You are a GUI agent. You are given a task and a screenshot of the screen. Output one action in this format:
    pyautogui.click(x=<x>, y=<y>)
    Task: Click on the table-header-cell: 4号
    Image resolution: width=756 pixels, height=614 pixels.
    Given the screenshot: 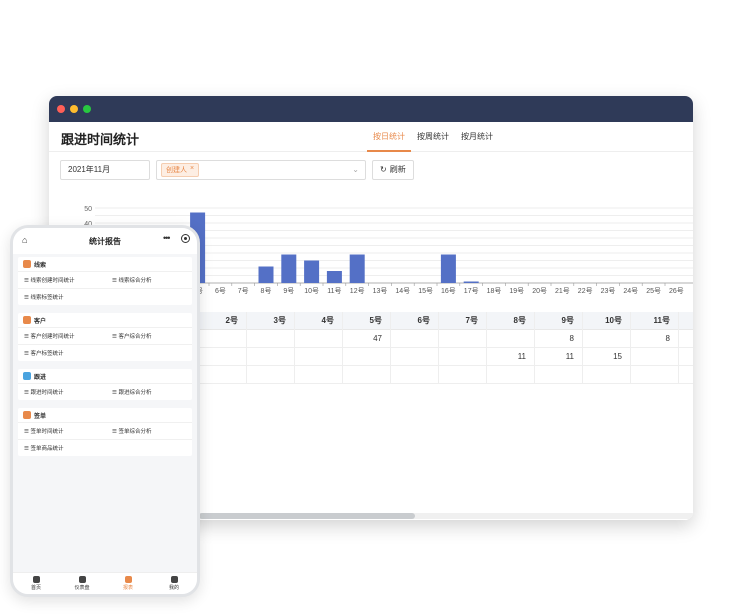 What is the action you would take?
    pyautogui.click(x=319, y=321)
    